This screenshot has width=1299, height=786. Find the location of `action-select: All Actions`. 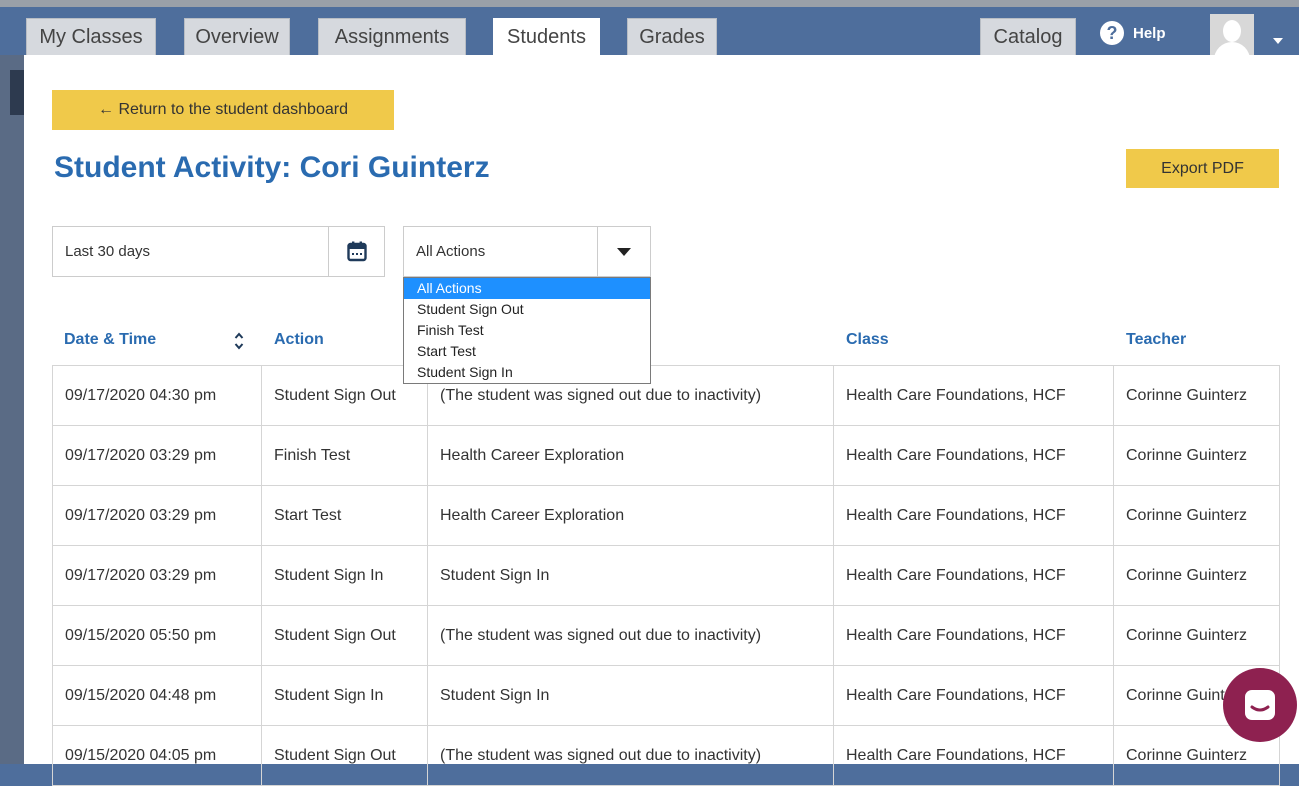

action-select: All Actions is located at coordinates (527, 251).